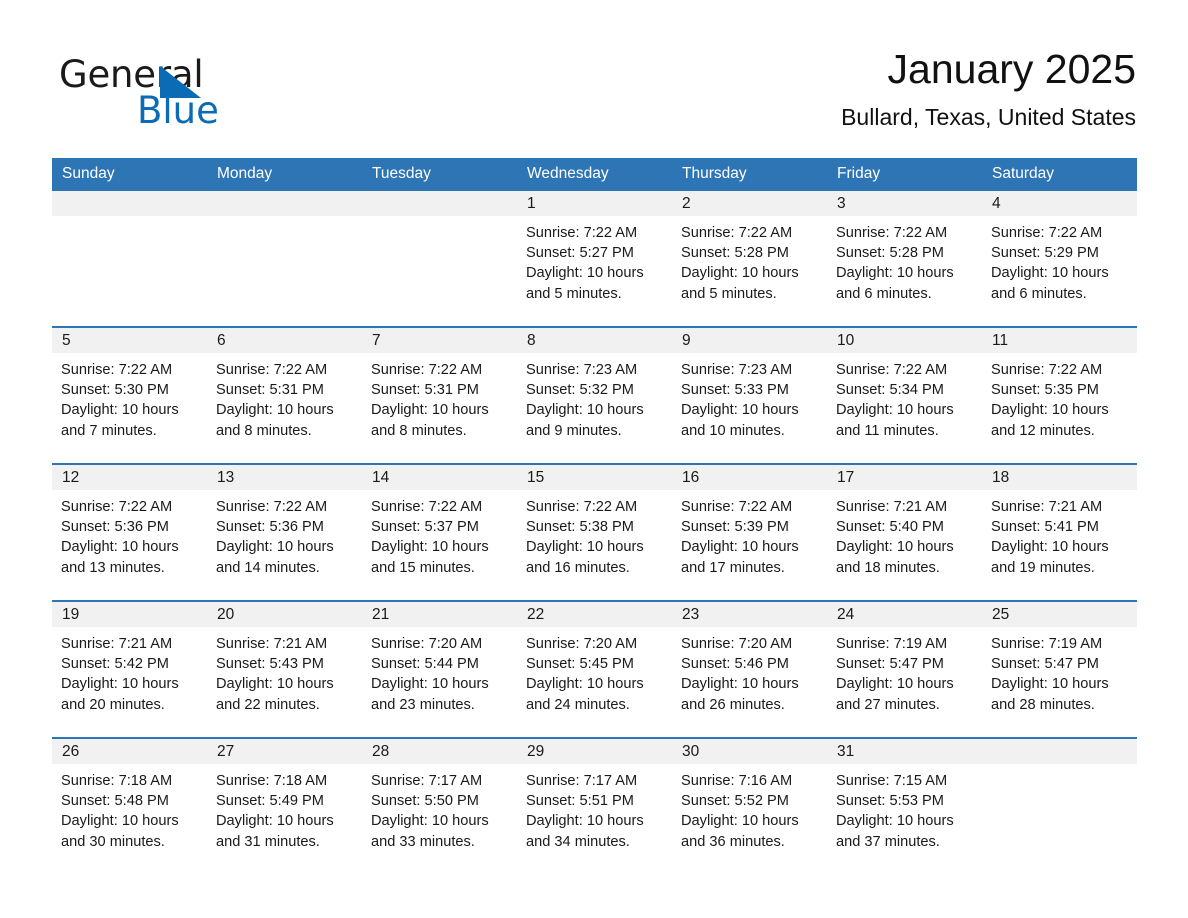 The height and width of the screenshot is (918, 1188). Describe the element at coordinates (904, 340) in the screenshot. I see `day-number-band: 10` at that location.